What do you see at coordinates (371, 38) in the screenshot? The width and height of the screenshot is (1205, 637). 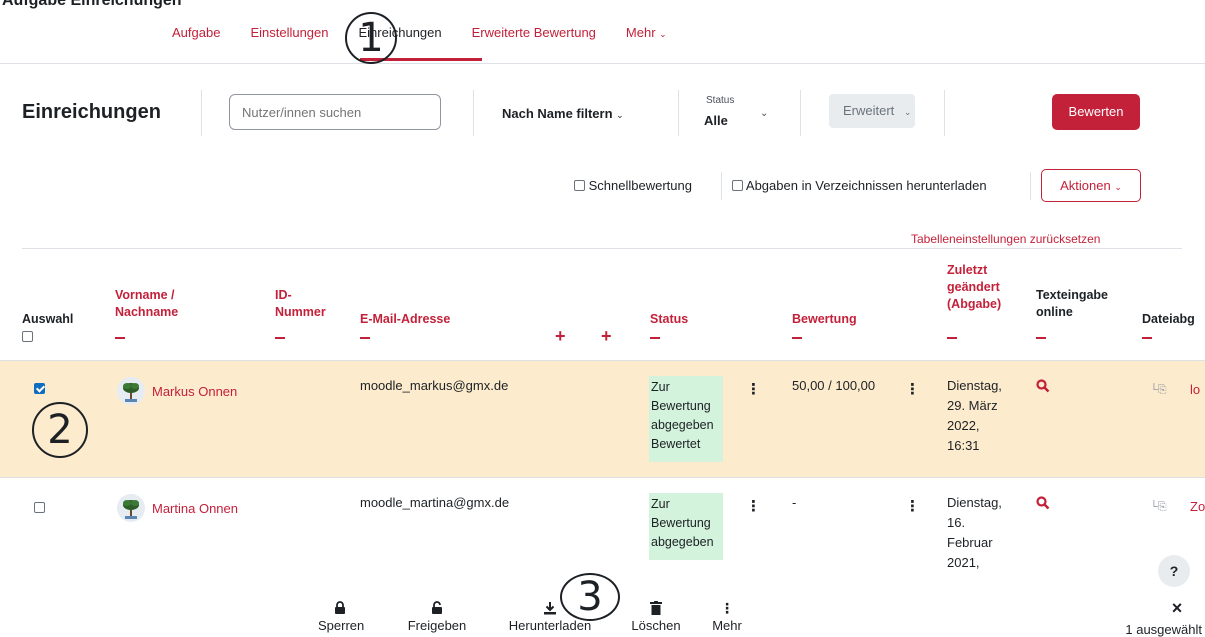 I see `annotation-circle-1: 1` at bounding box center [371, 38].